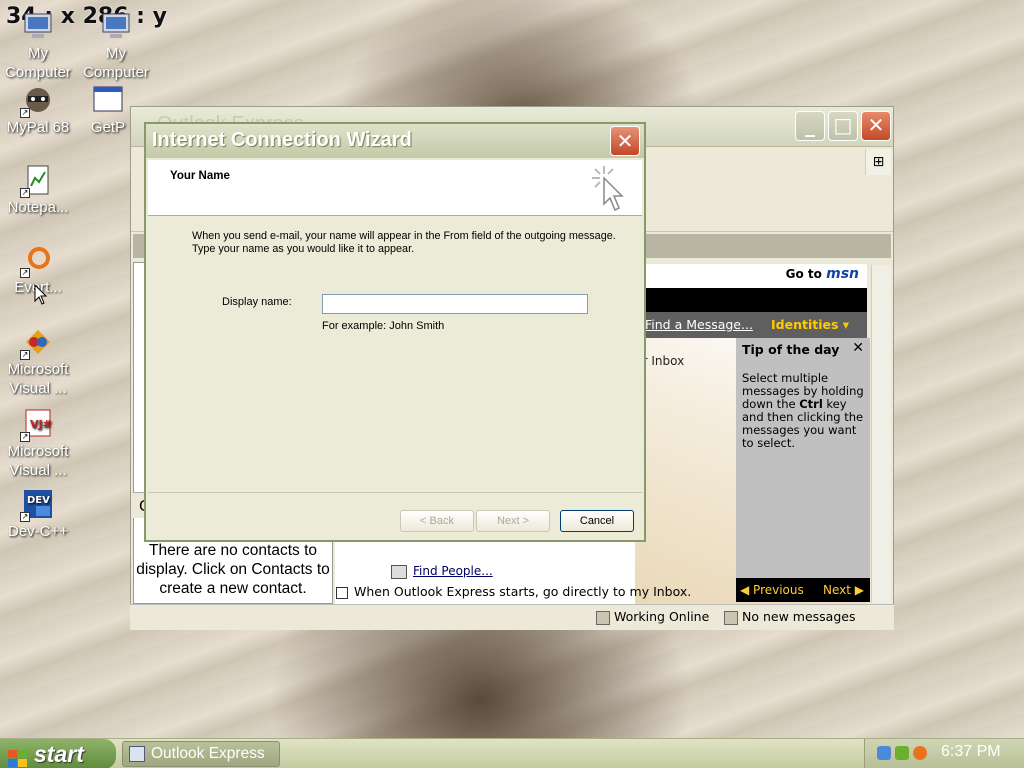  Describe the element at coordinates (512, 753) in the screenshot. I see `taskbar: start Outlook Express 6:37 PM` at that location.